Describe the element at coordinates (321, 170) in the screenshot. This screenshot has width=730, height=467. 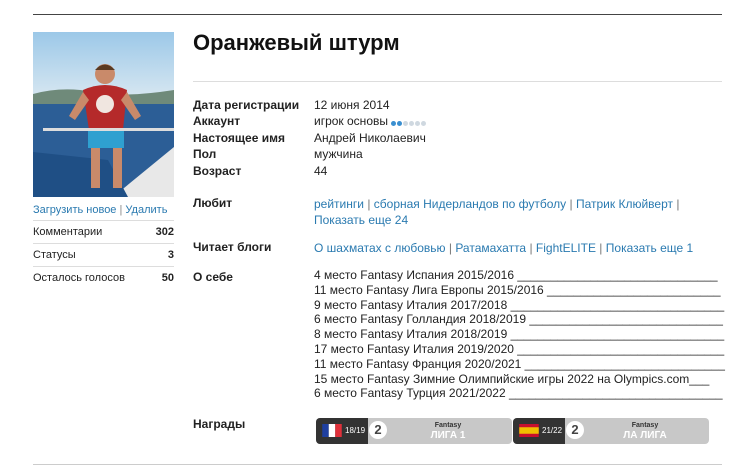
I see `info-value: 44` at that location.